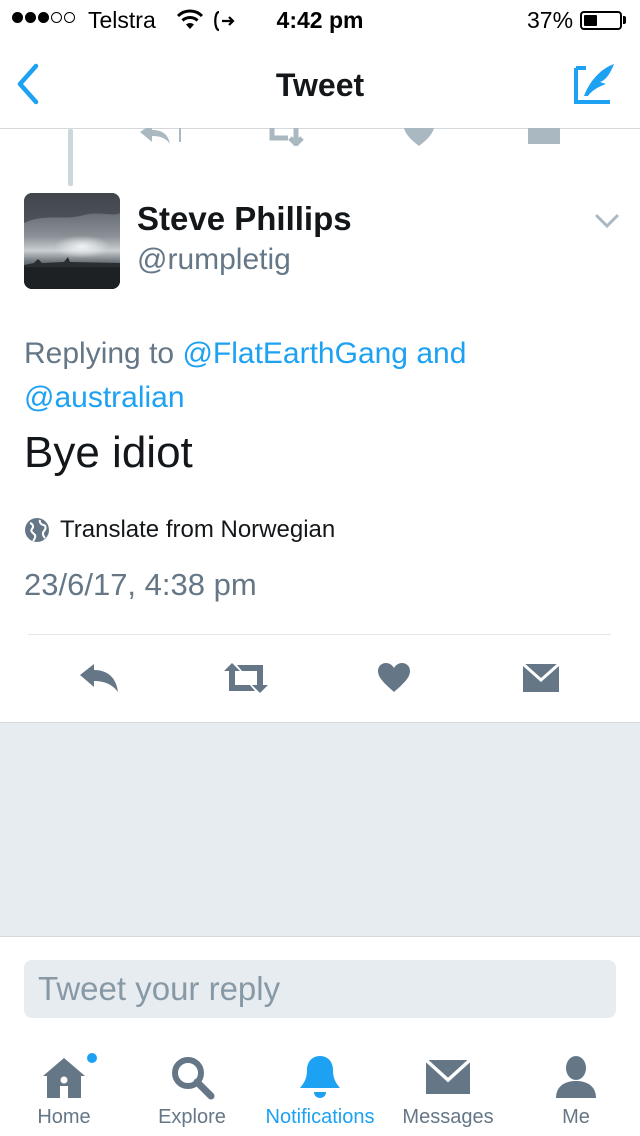 The width and height of the screenshot is (640, 1136). What do you see at coordinates (193, 1078) in the screenshot?
I see `search-icon` at bounding box center [193, 1078].